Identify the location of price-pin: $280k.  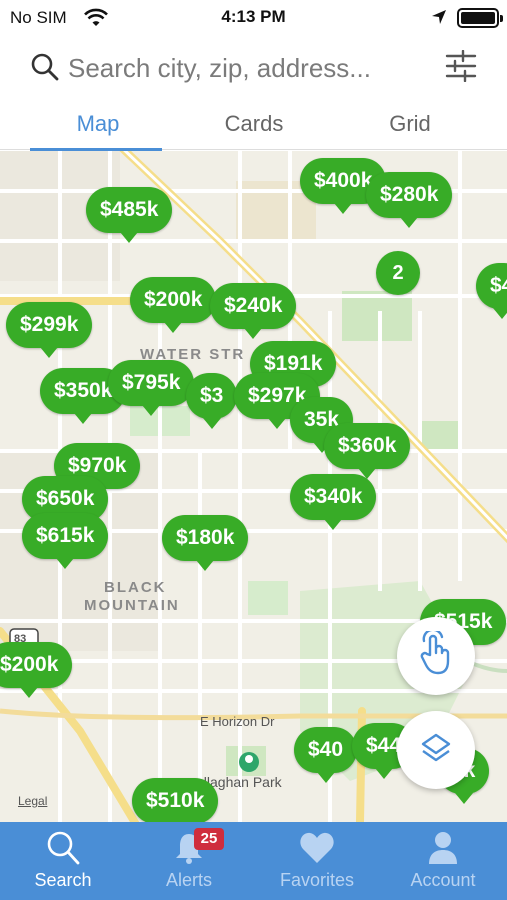
(409, 200).